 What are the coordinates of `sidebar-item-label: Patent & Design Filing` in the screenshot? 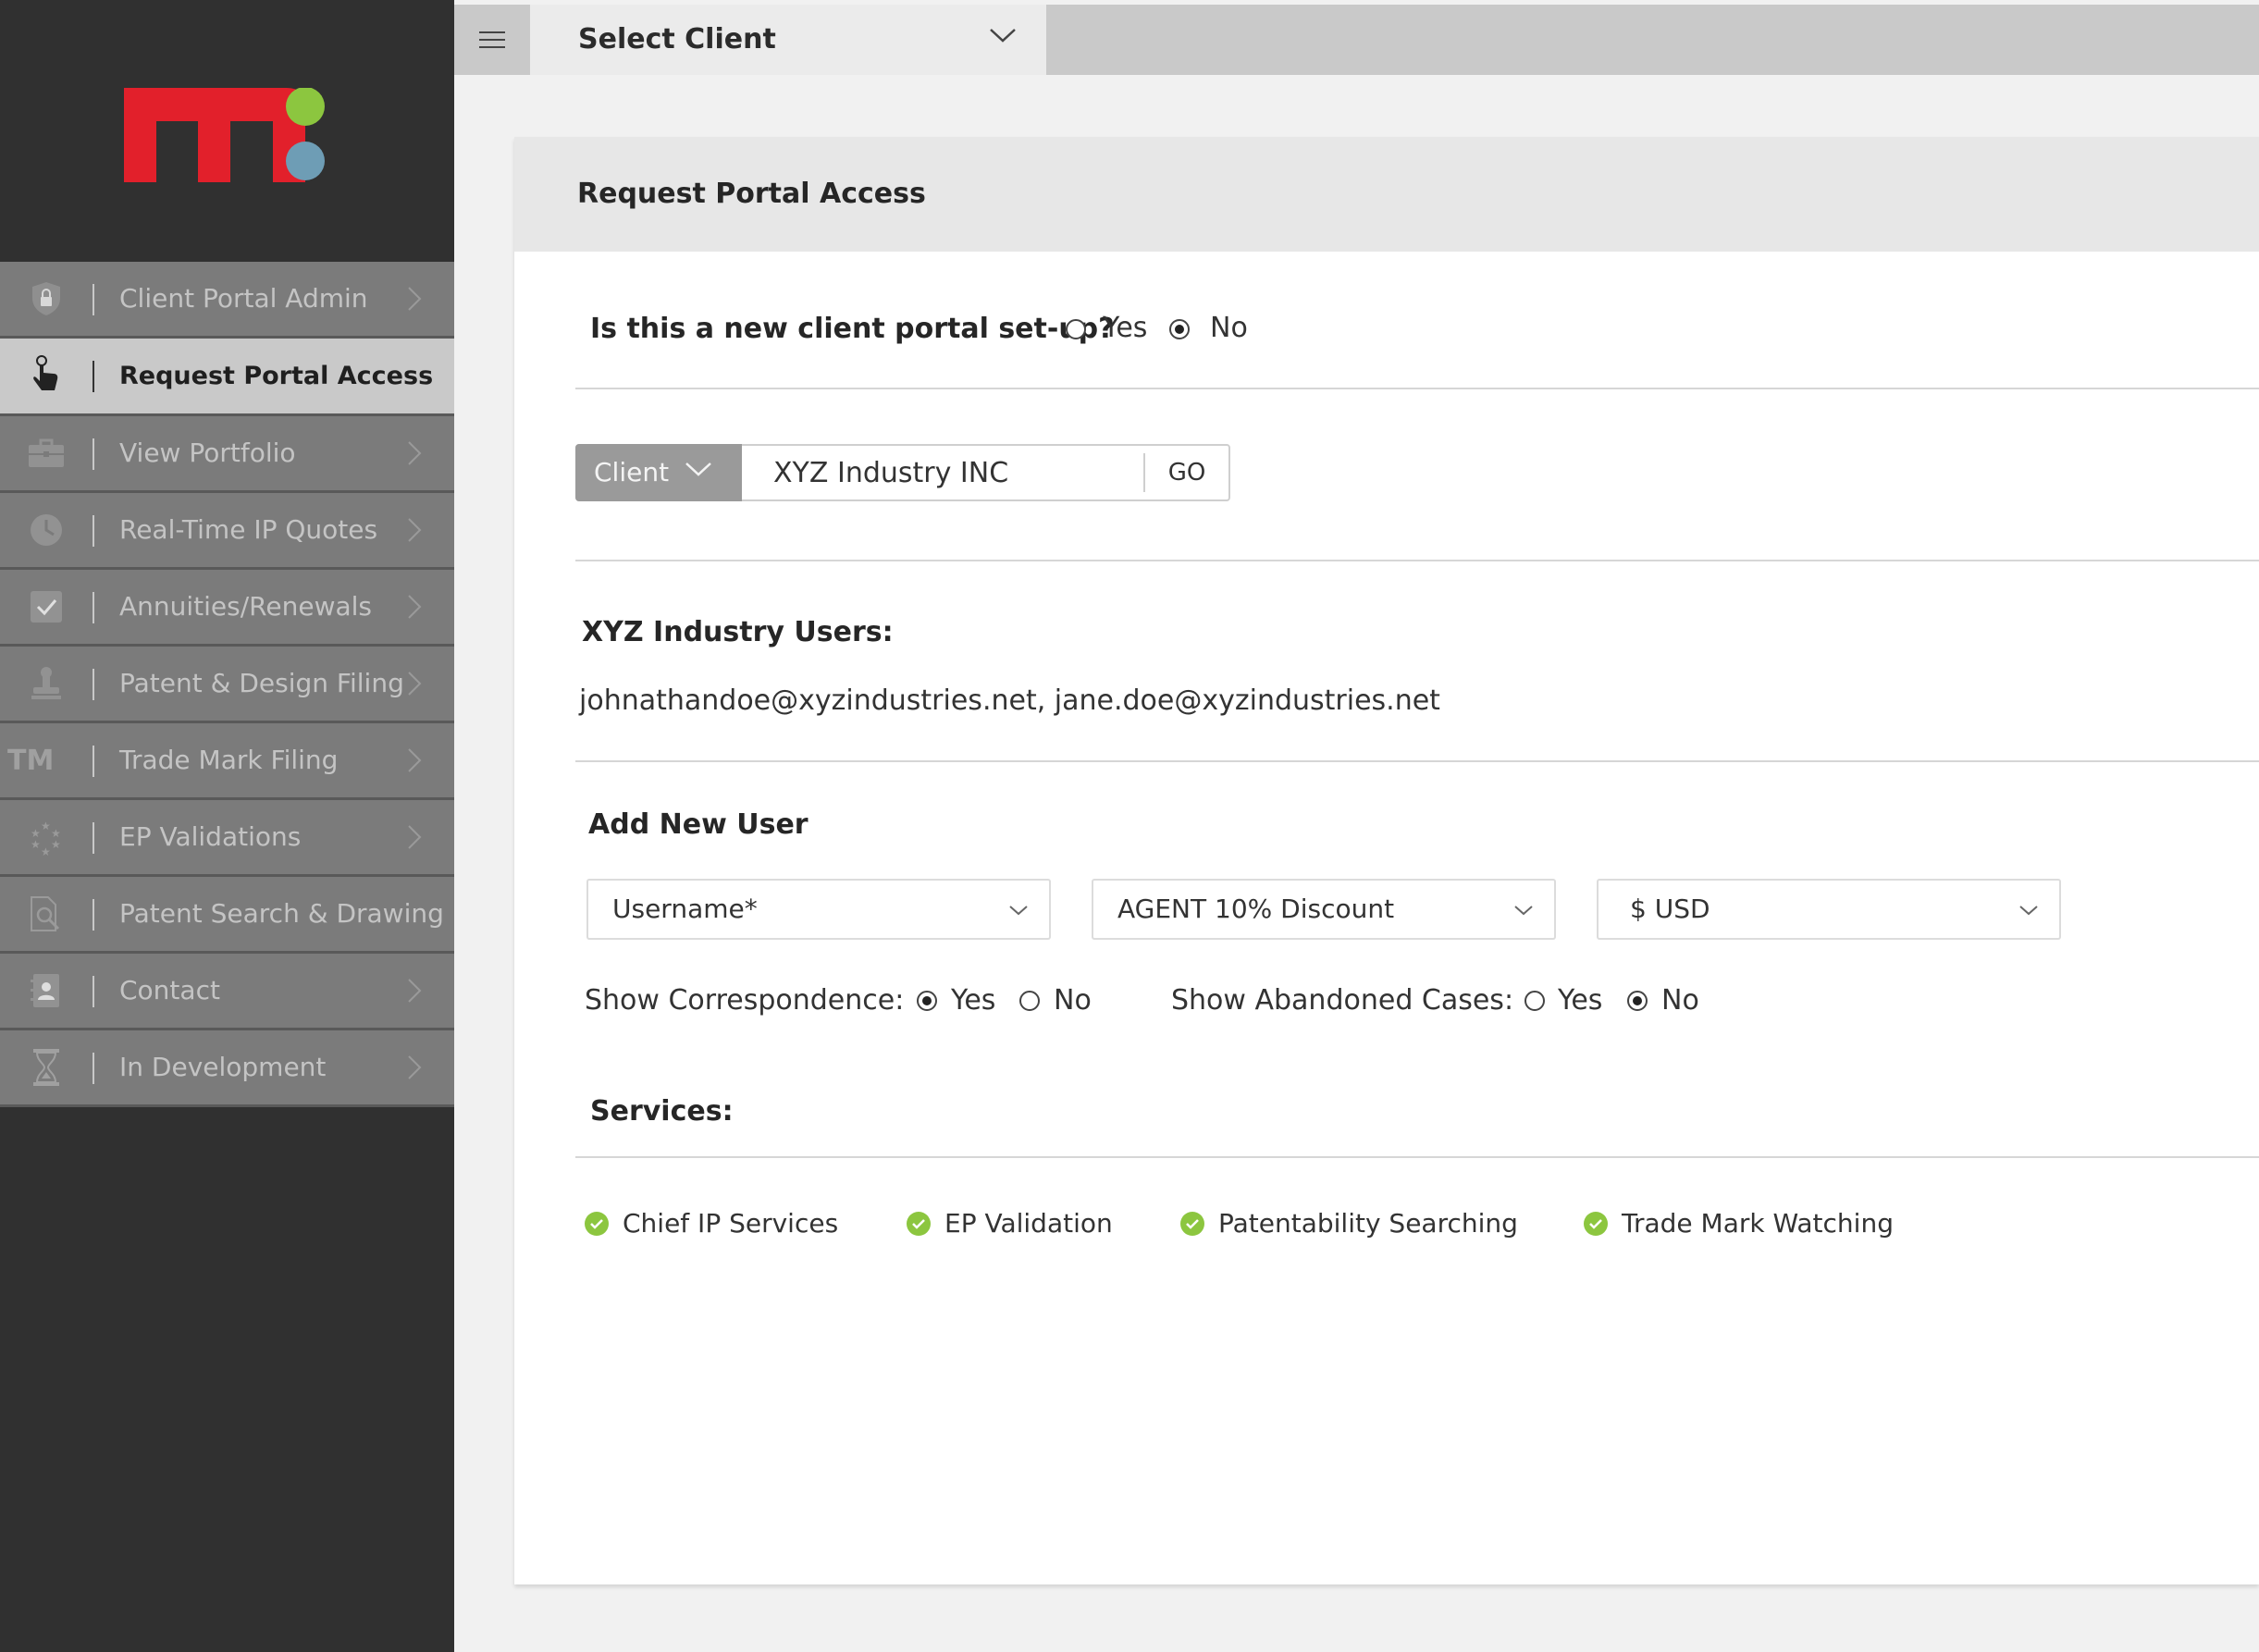 It's located at (261, 683).